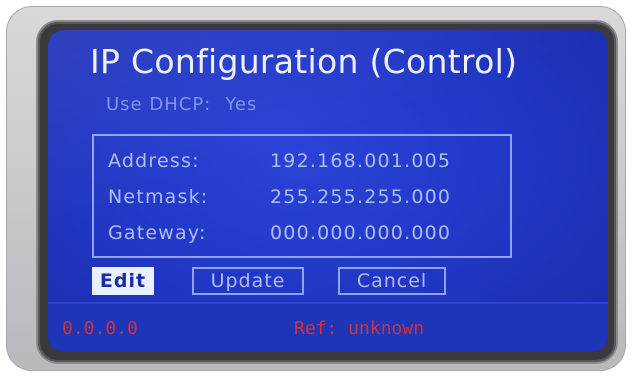 This screenshot has height=377, width=632. I want to click on dhcp-label: Use DHCP:, so click(159, 104).